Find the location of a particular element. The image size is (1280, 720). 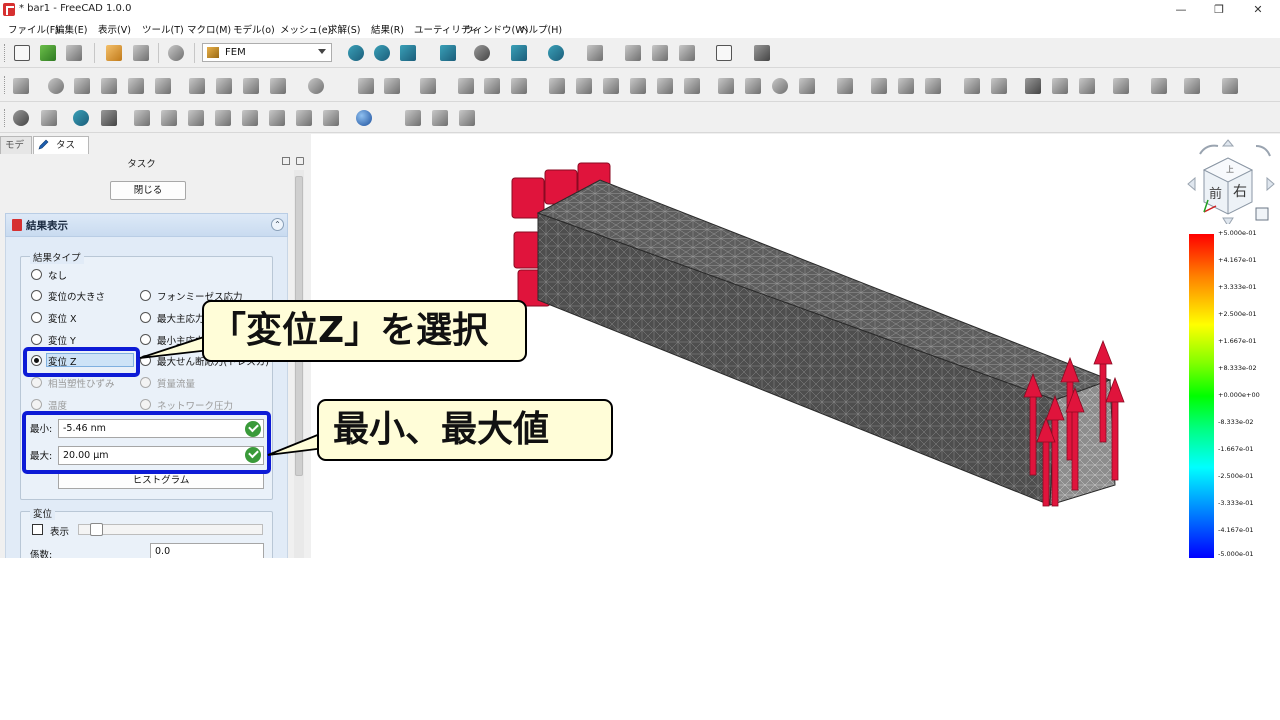

callout-select-z: 「変位Z」を選択 is located at coordinates (364, 331).